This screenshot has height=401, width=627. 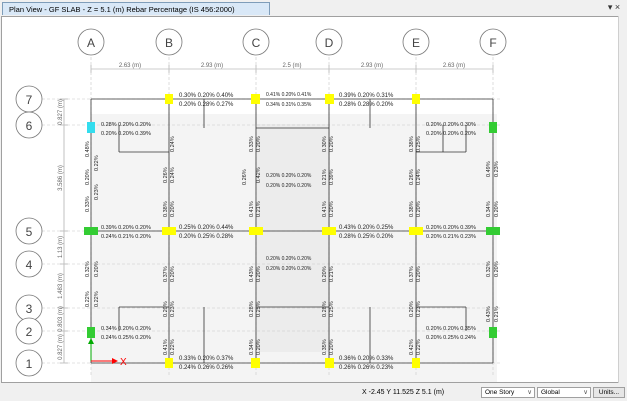 I want to click on rebar-label: 0.24% 0.26% 0.26%, so click(x=206, y=368).